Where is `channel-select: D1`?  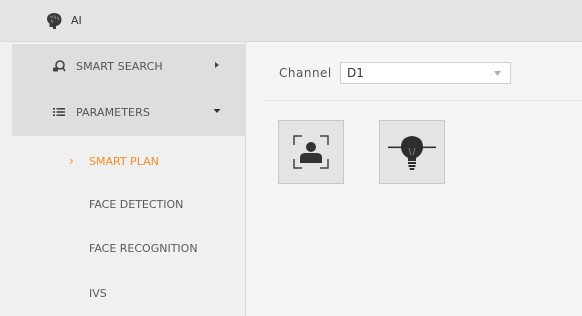 channel-select: D1 is located at coordinates (425, 73).